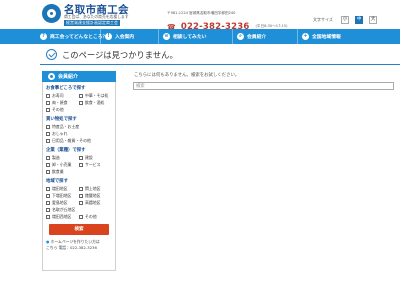  I want to click on option-label: 卸・小売業, so click(62, 164).